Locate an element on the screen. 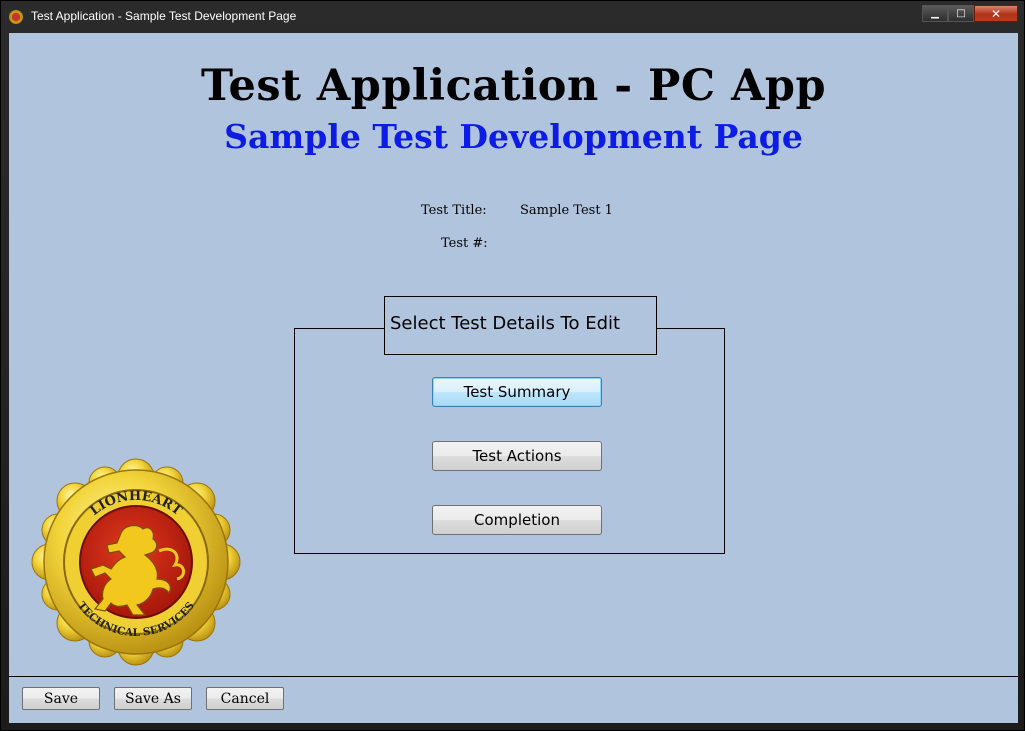 The image size is (1025, 731). test-summary-button: Test Summary is located at coordinates (517, 392).